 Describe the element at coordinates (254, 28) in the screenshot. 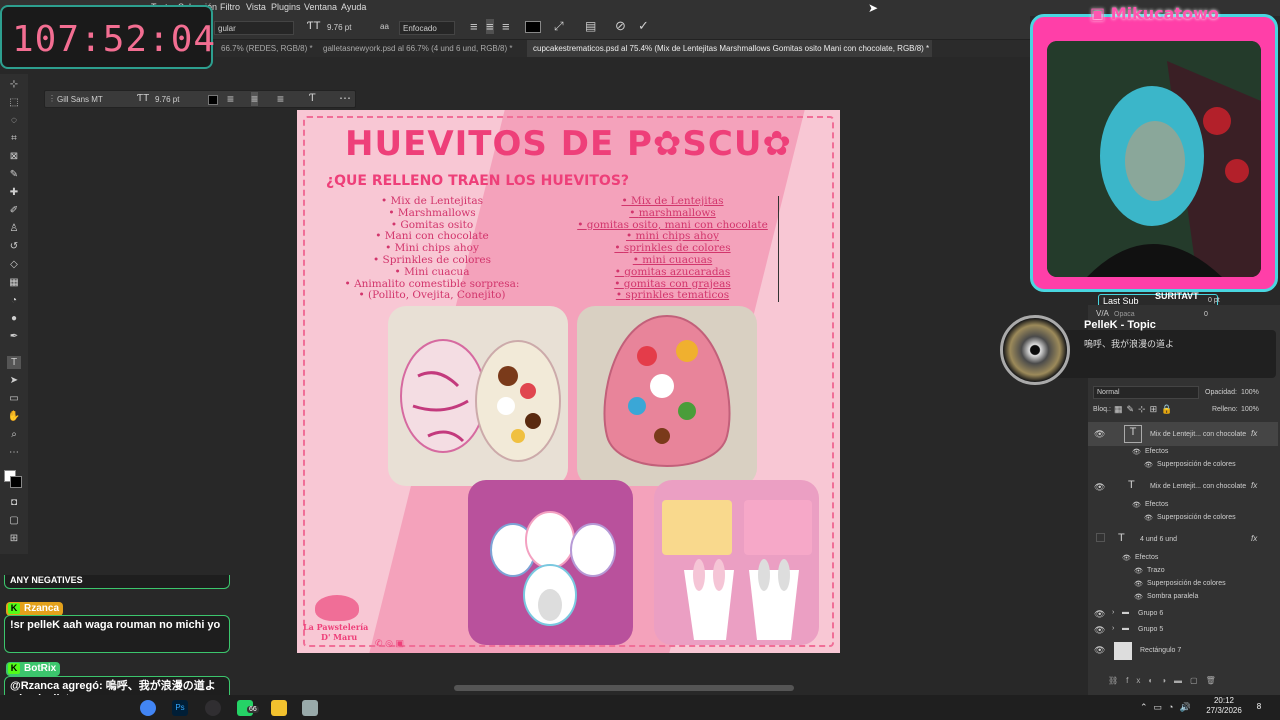

I see `font-style-select: gular` at that location.